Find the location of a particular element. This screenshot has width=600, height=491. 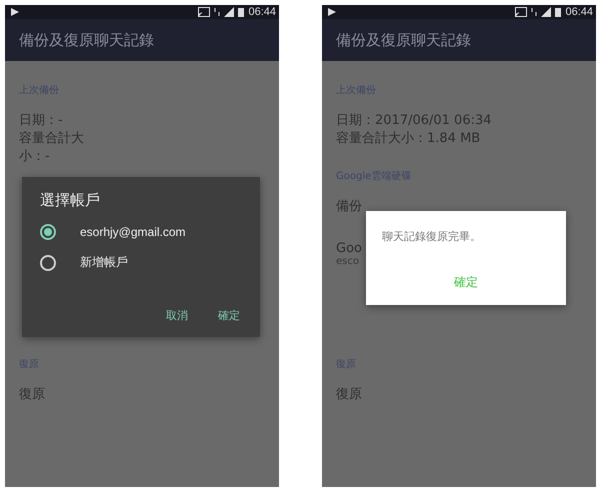

item-text: 容量合計大小：1.84 MB is located at coordinates (408, 138).